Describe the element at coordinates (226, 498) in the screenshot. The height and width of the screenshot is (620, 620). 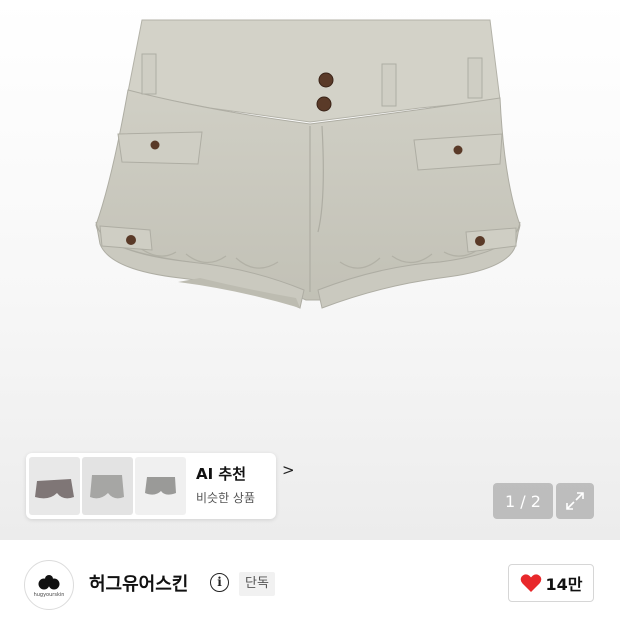
I see `ai-recommend-subtitle: 비슷한 상품` at that location.